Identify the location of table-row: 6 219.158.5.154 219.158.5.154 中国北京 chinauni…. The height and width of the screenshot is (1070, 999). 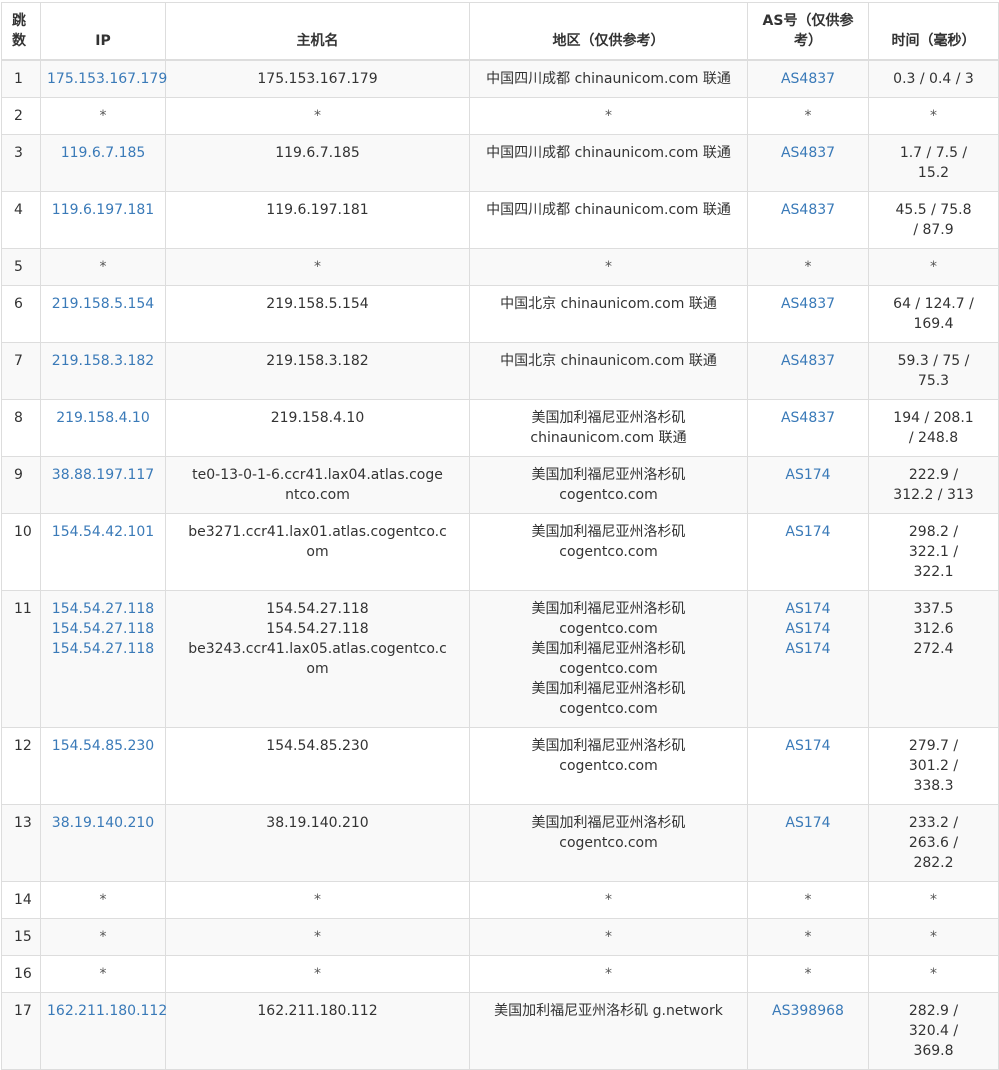
(500, 314).